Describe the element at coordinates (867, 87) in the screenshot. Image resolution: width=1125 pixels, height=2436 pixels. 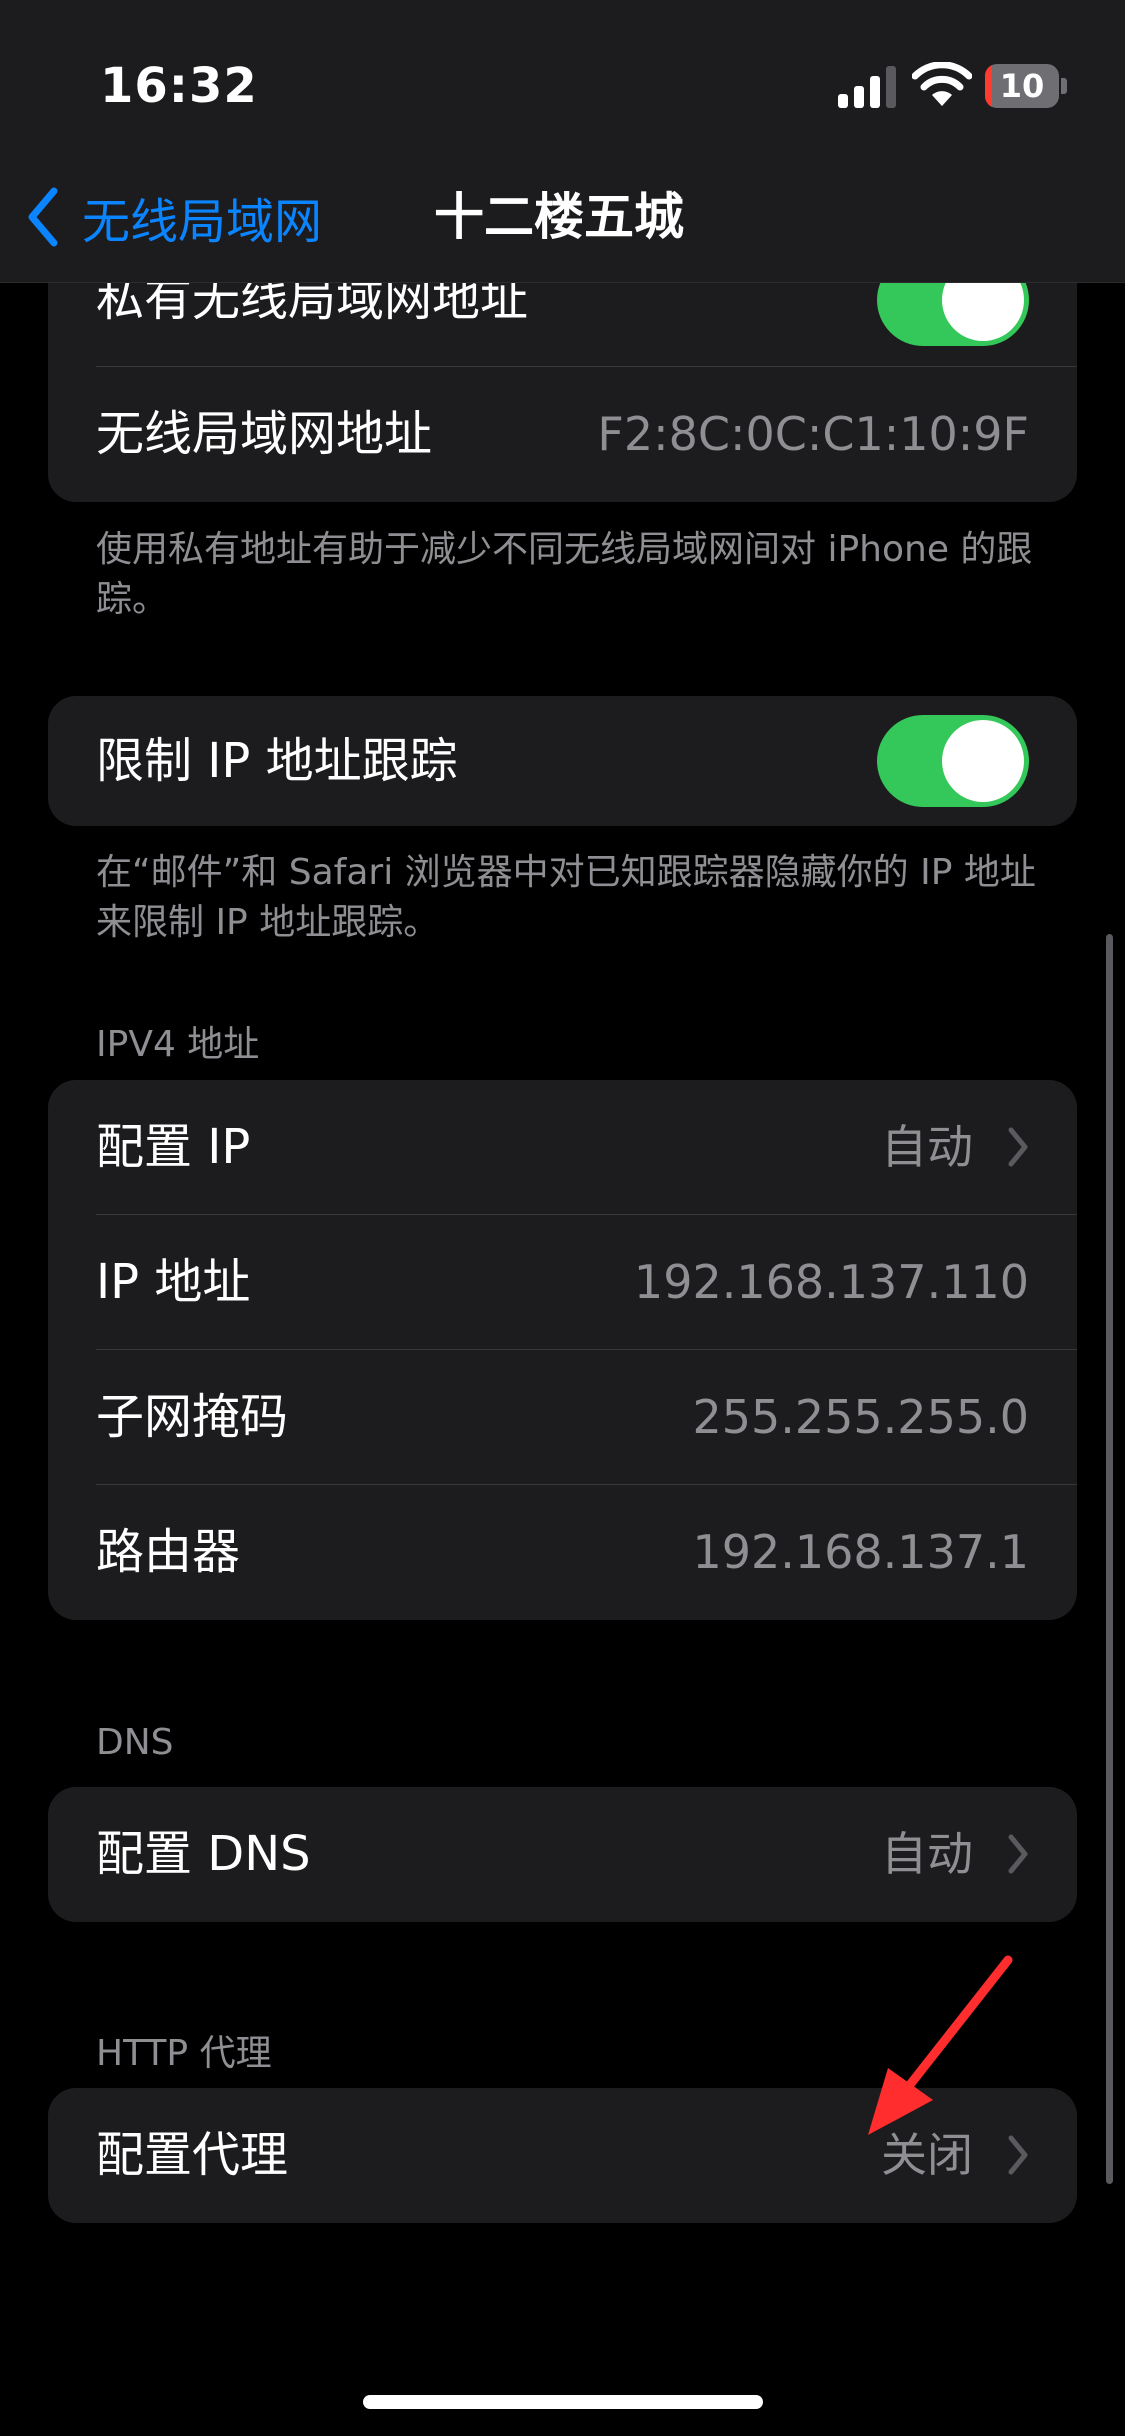
I see `signal-icon` at that location.